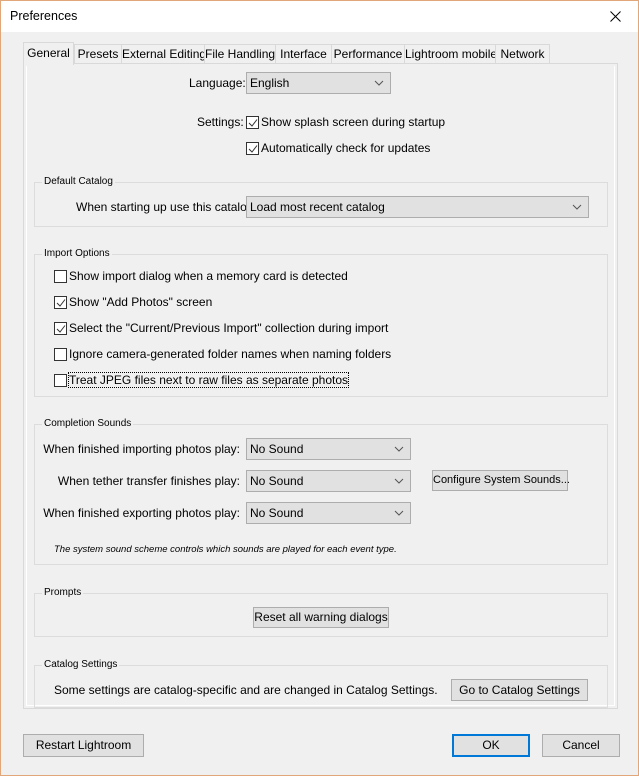 This screenshot has height=776, width=639. What do you see at coordinates (77, 253) in the screenshot?
I see `group-title: Import Options` at bounding box center [77, 253].